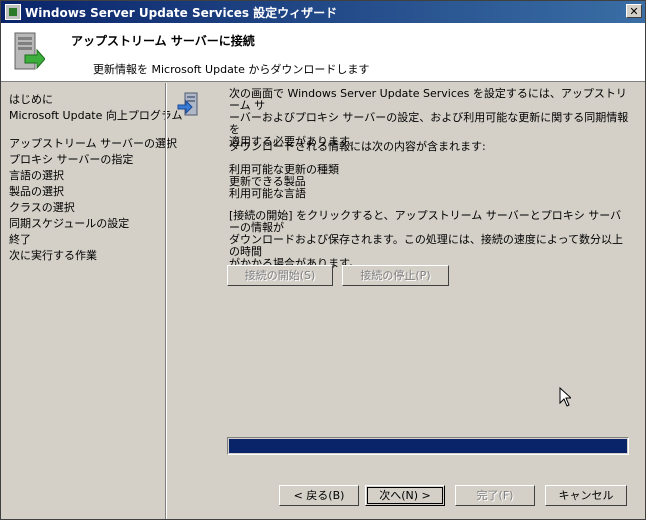 The height and width of the screenshot is (520, 646). I want to click on progress-fill, so click(428, 446).